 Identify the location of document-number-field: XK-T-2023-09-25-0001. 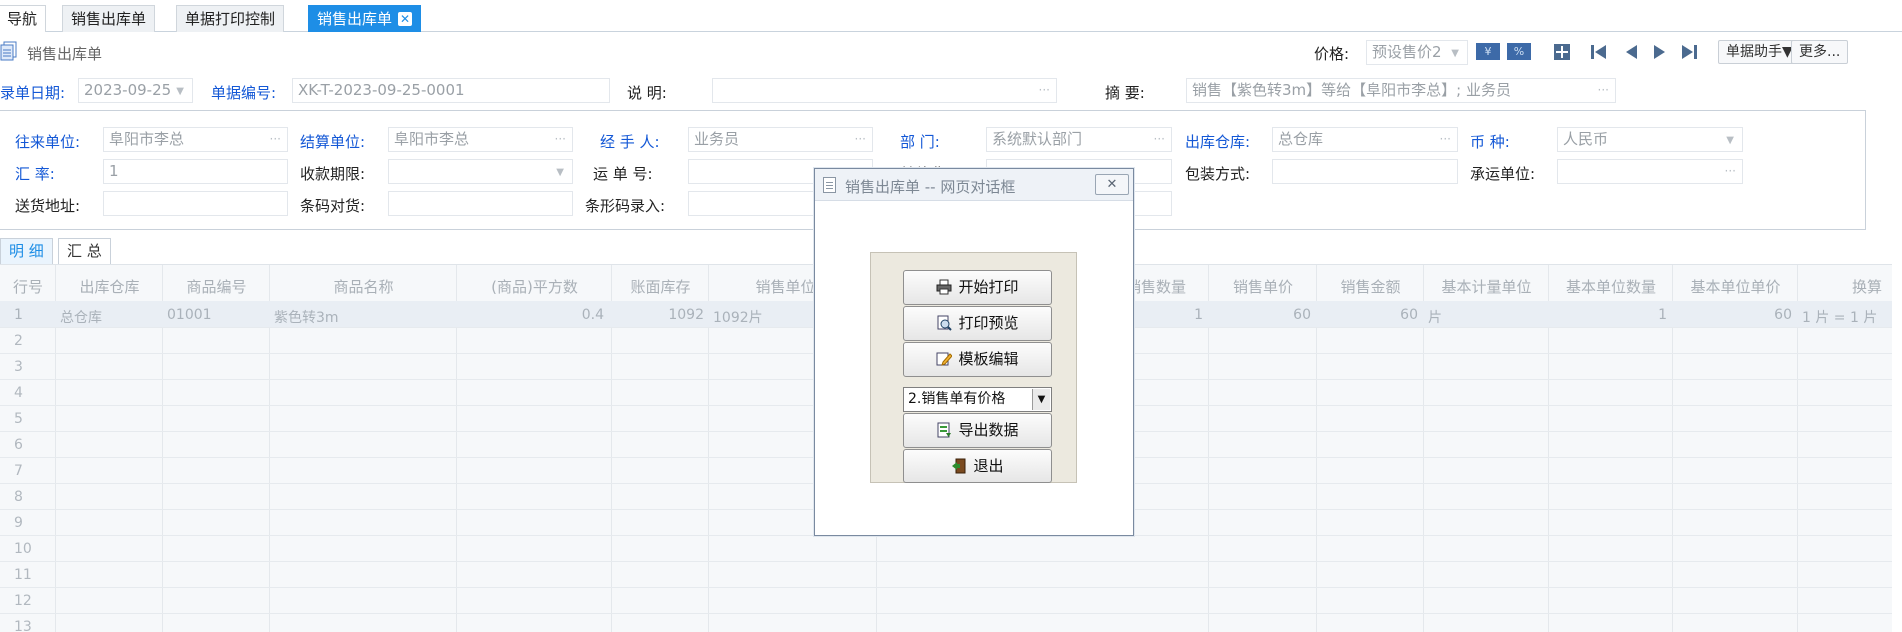
(451, 90).